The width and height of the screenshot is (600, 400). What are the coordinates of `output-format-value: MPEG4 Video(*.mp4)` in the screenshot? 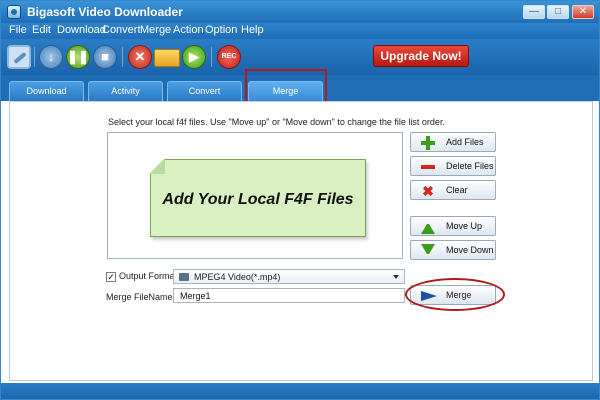 It's located at (237, 277).